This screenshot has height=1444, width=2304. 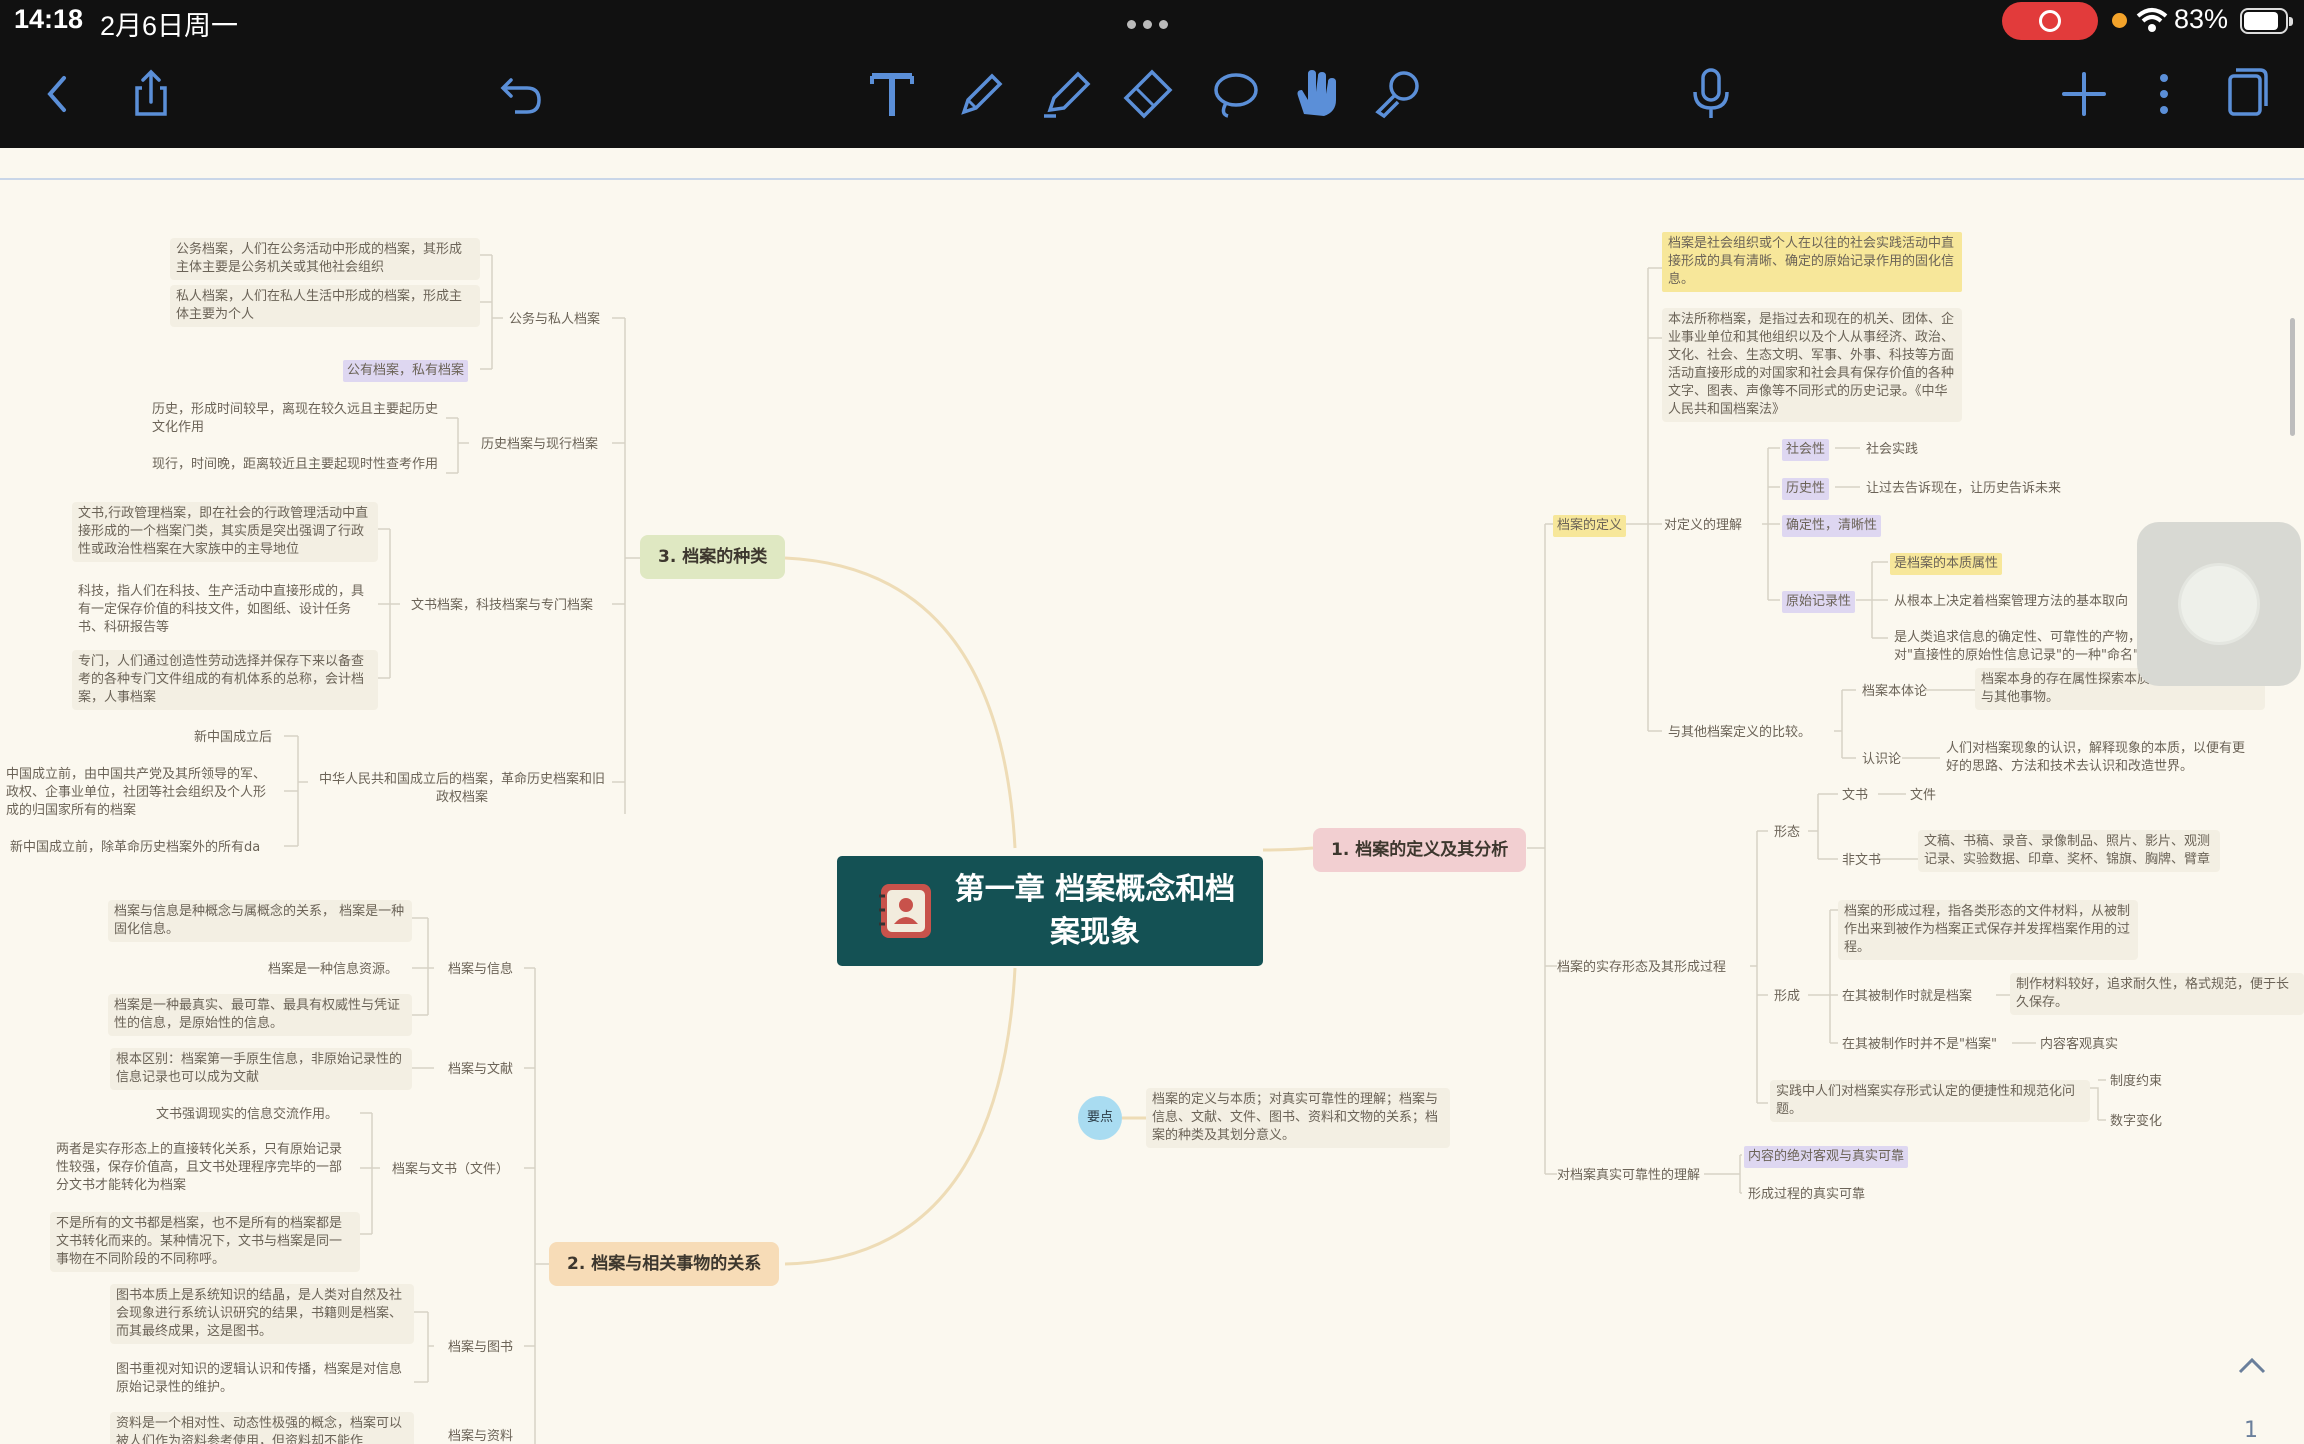 What do you see at coordinates (325, 306) in the screenshot?
I see `node-public-2: 私人档案，人们在私人生活中形成的档案，形成主体主要为个人` at bounding box center [325, 306].